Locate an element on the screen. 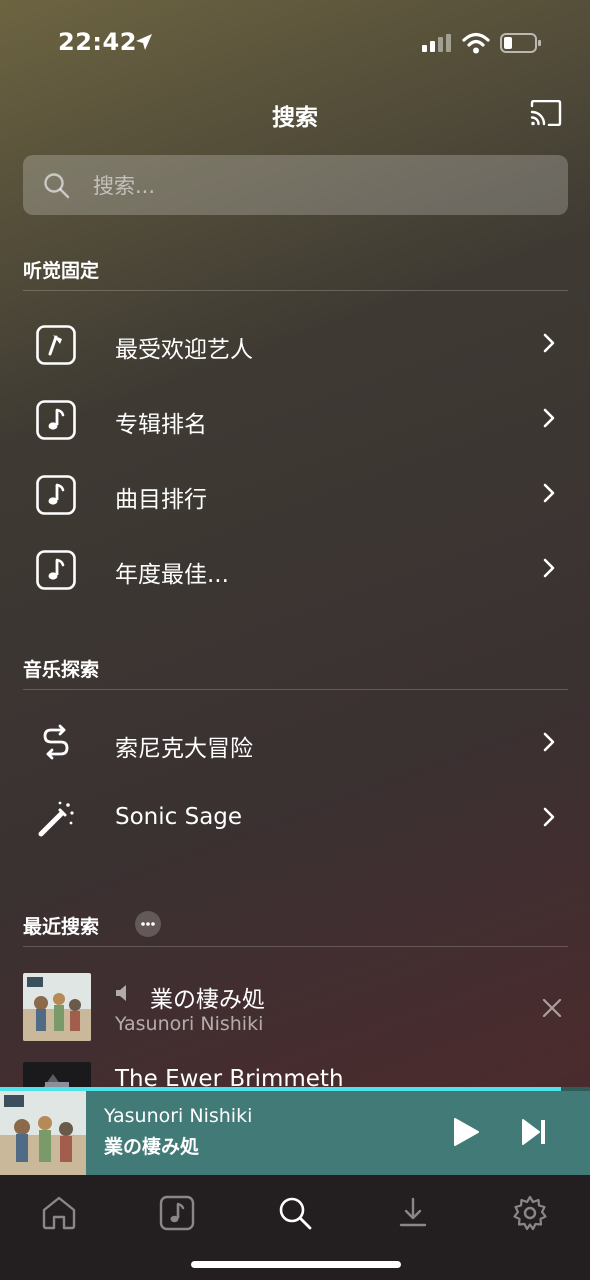 Image resolution: width=590 pixels, height=1280 pixels. progress-bar is located at coordinates (295, 1089).